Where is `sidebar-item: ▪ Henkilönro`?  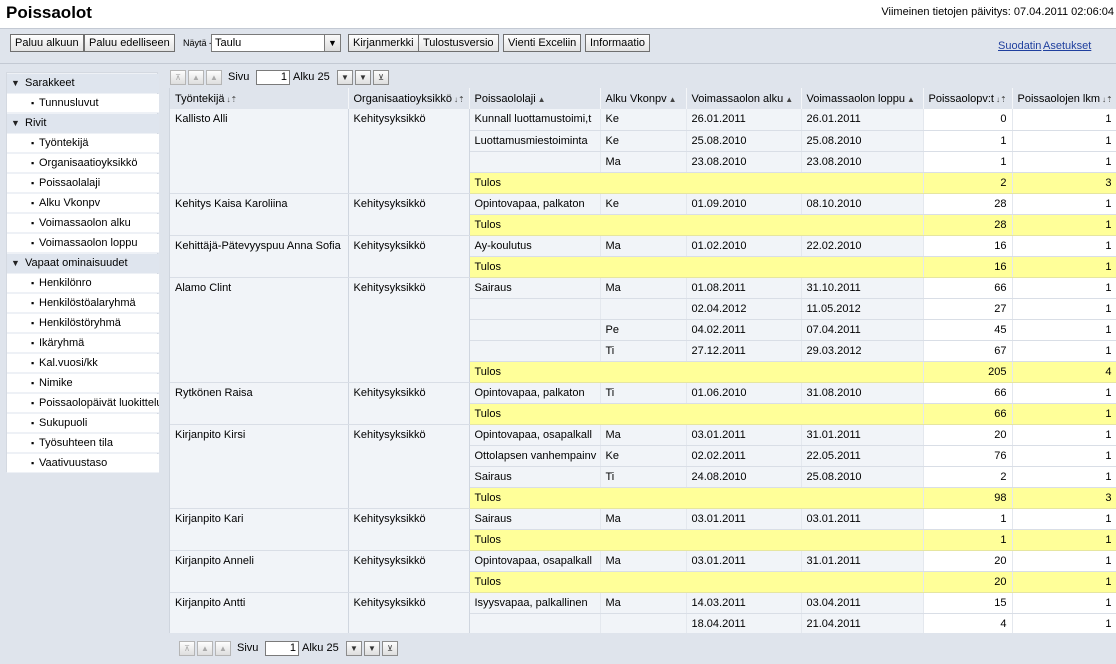 sidebar-item: ▪ Henkilönro is located at coordinates (83, 283).